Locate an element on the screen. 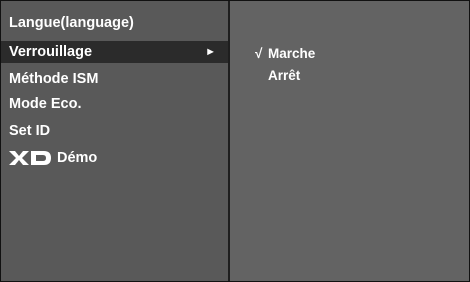 The image size is (470, 282). option-label: Arrêt is located at coordinates (284, 75).